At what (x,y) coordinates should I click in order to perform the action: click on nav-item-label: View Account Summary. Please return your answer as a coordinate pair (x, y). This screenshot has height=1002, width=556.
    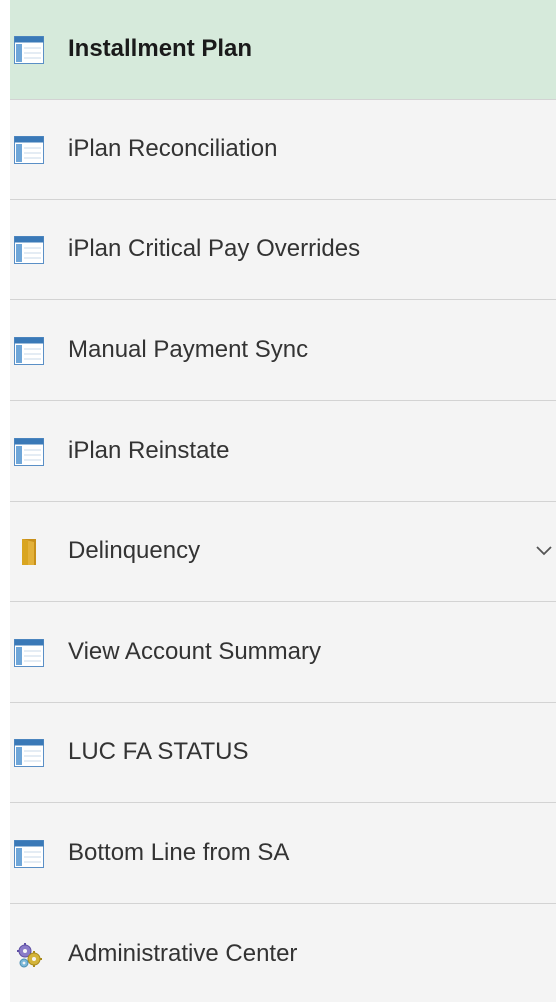
    Looking at the image, I should click on (194, 651).